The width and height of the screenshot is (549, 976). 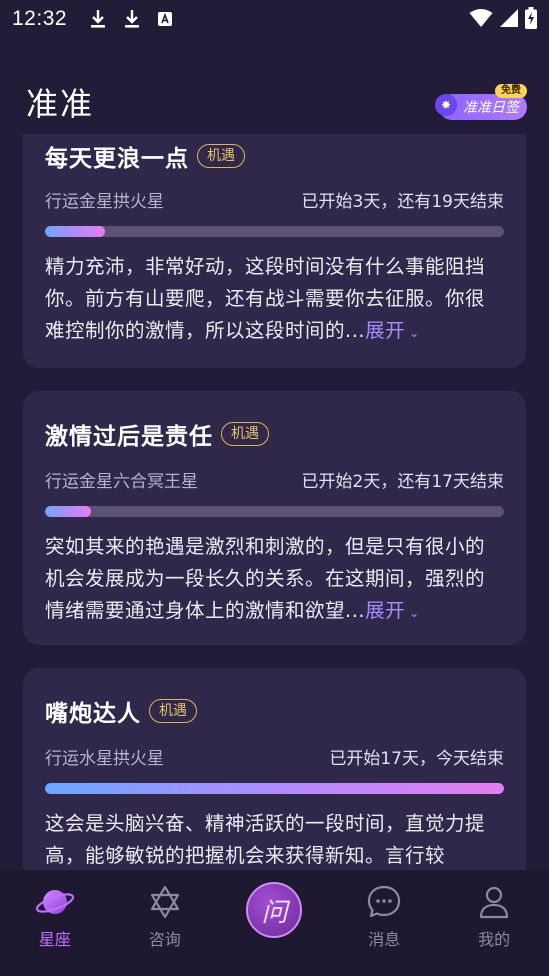 I want to click on daily-sign-button: 准准日签 ✸ 免费, so click(x=481, y=102).